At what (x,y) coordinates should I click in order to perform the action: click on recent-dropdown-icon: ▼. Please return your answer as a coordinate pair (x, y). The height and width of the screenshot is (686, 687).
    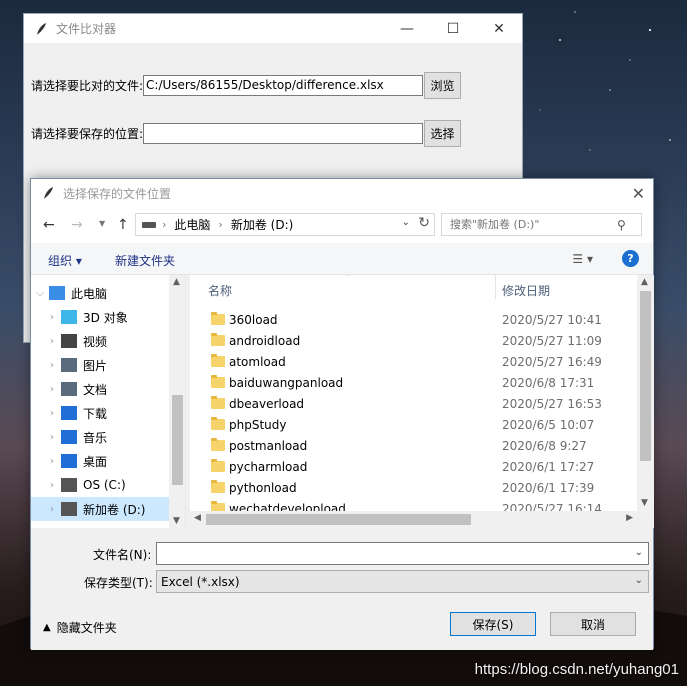
    Looking at the image, I should click on (102, 223).